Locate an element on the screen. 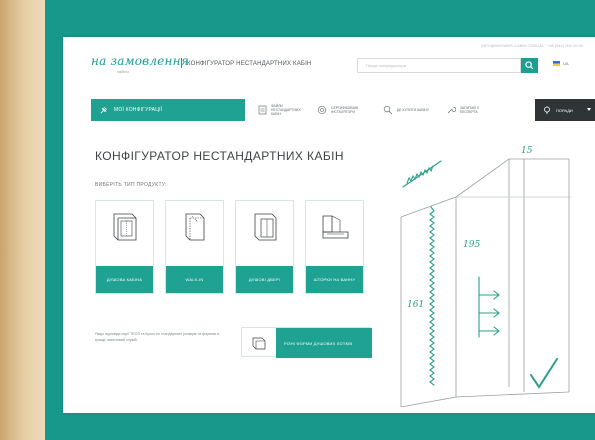 The width and height of the screenshot is (595, 440). product-card-bath-screen: ШТОРКИ НА ВАННУ is located at coordinates (334, 247).